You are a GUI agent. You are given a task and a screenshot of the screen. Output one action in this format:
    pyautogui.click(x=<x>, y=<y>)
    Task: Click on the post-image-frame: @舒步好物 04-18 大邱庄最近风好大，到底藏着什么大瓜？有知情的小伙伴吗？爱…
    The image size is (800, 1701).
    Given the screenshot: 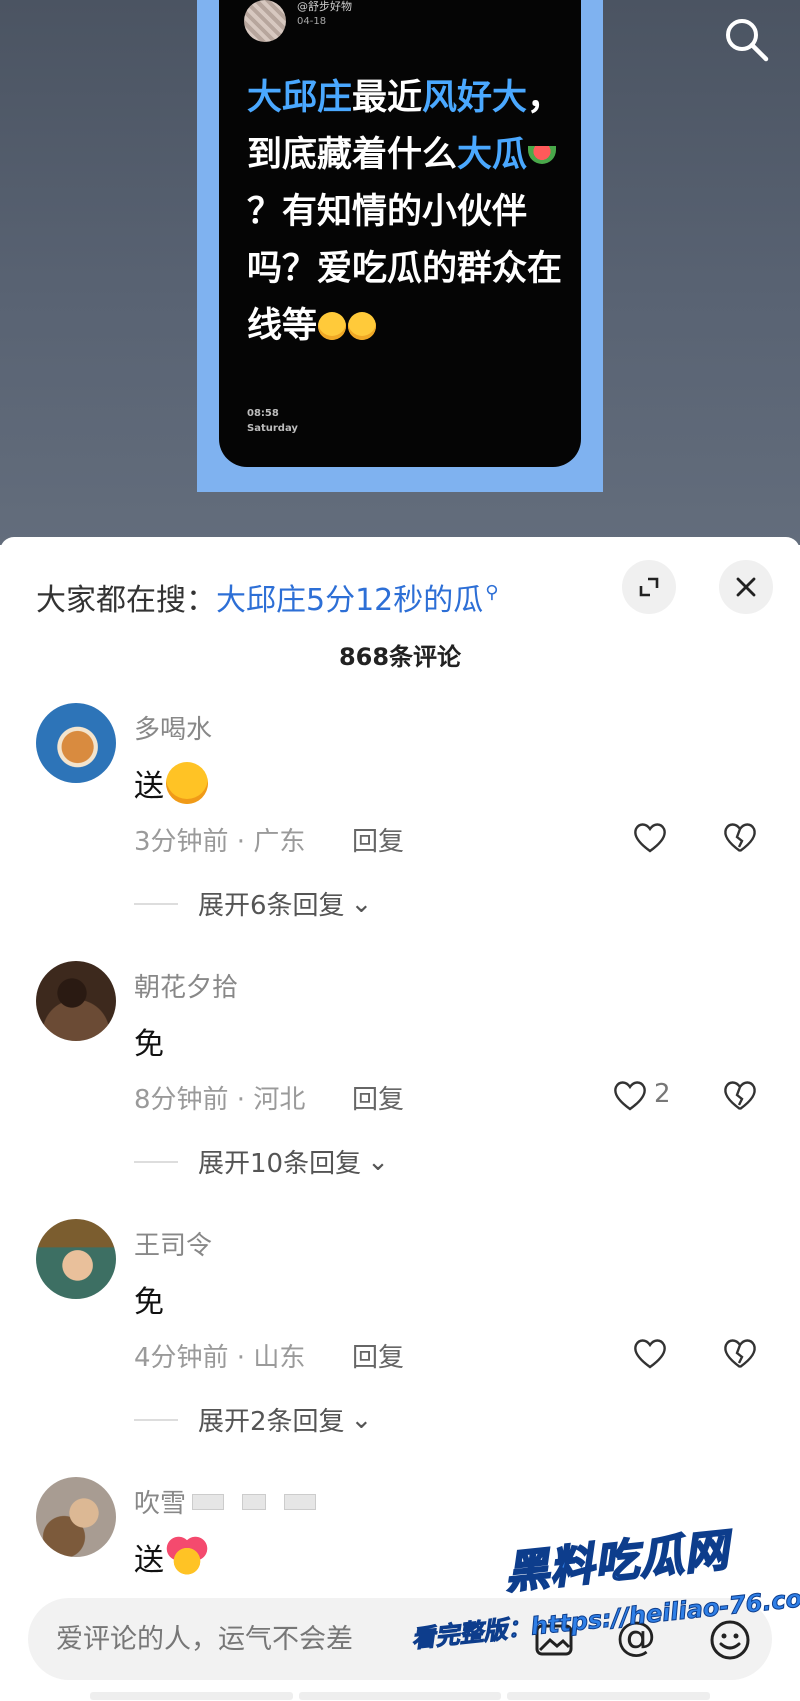 What is the action you would take?
    pyautogui.click(x=400, y=246)
    